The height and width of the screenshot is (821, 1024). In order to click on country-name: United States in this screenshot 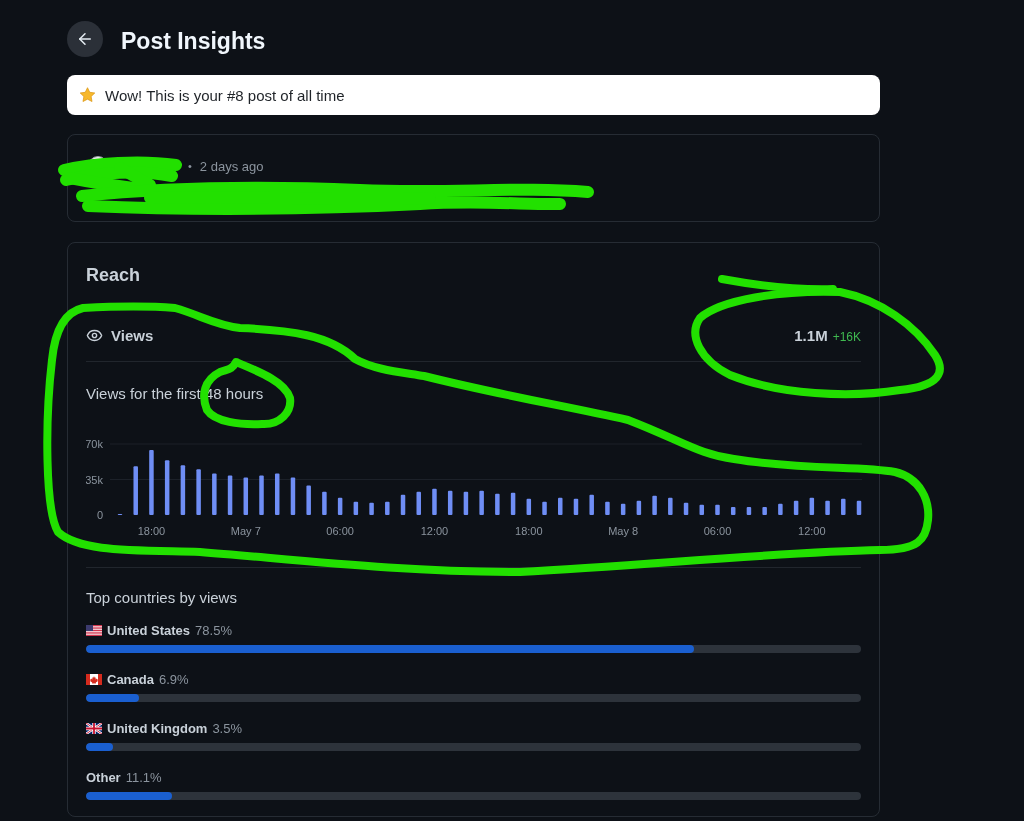, I will do `click(149, 630)`.